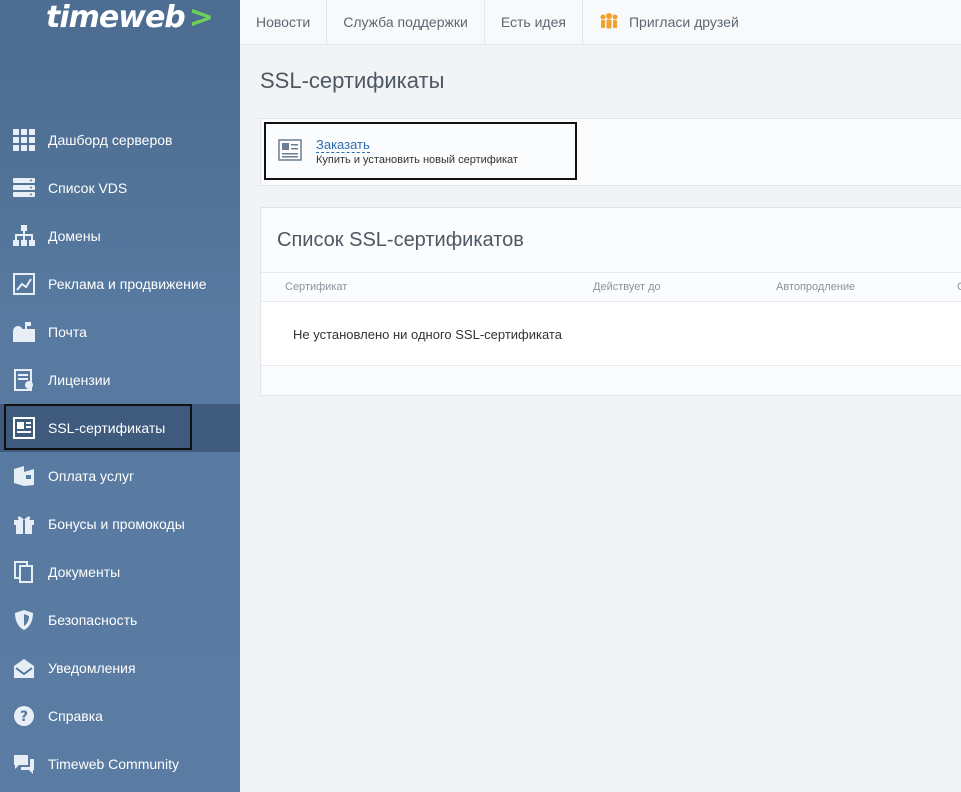 This screenshot has height=792, width=961. I want to click on sidebar-item-label: Уведомления, so click(92, 668).